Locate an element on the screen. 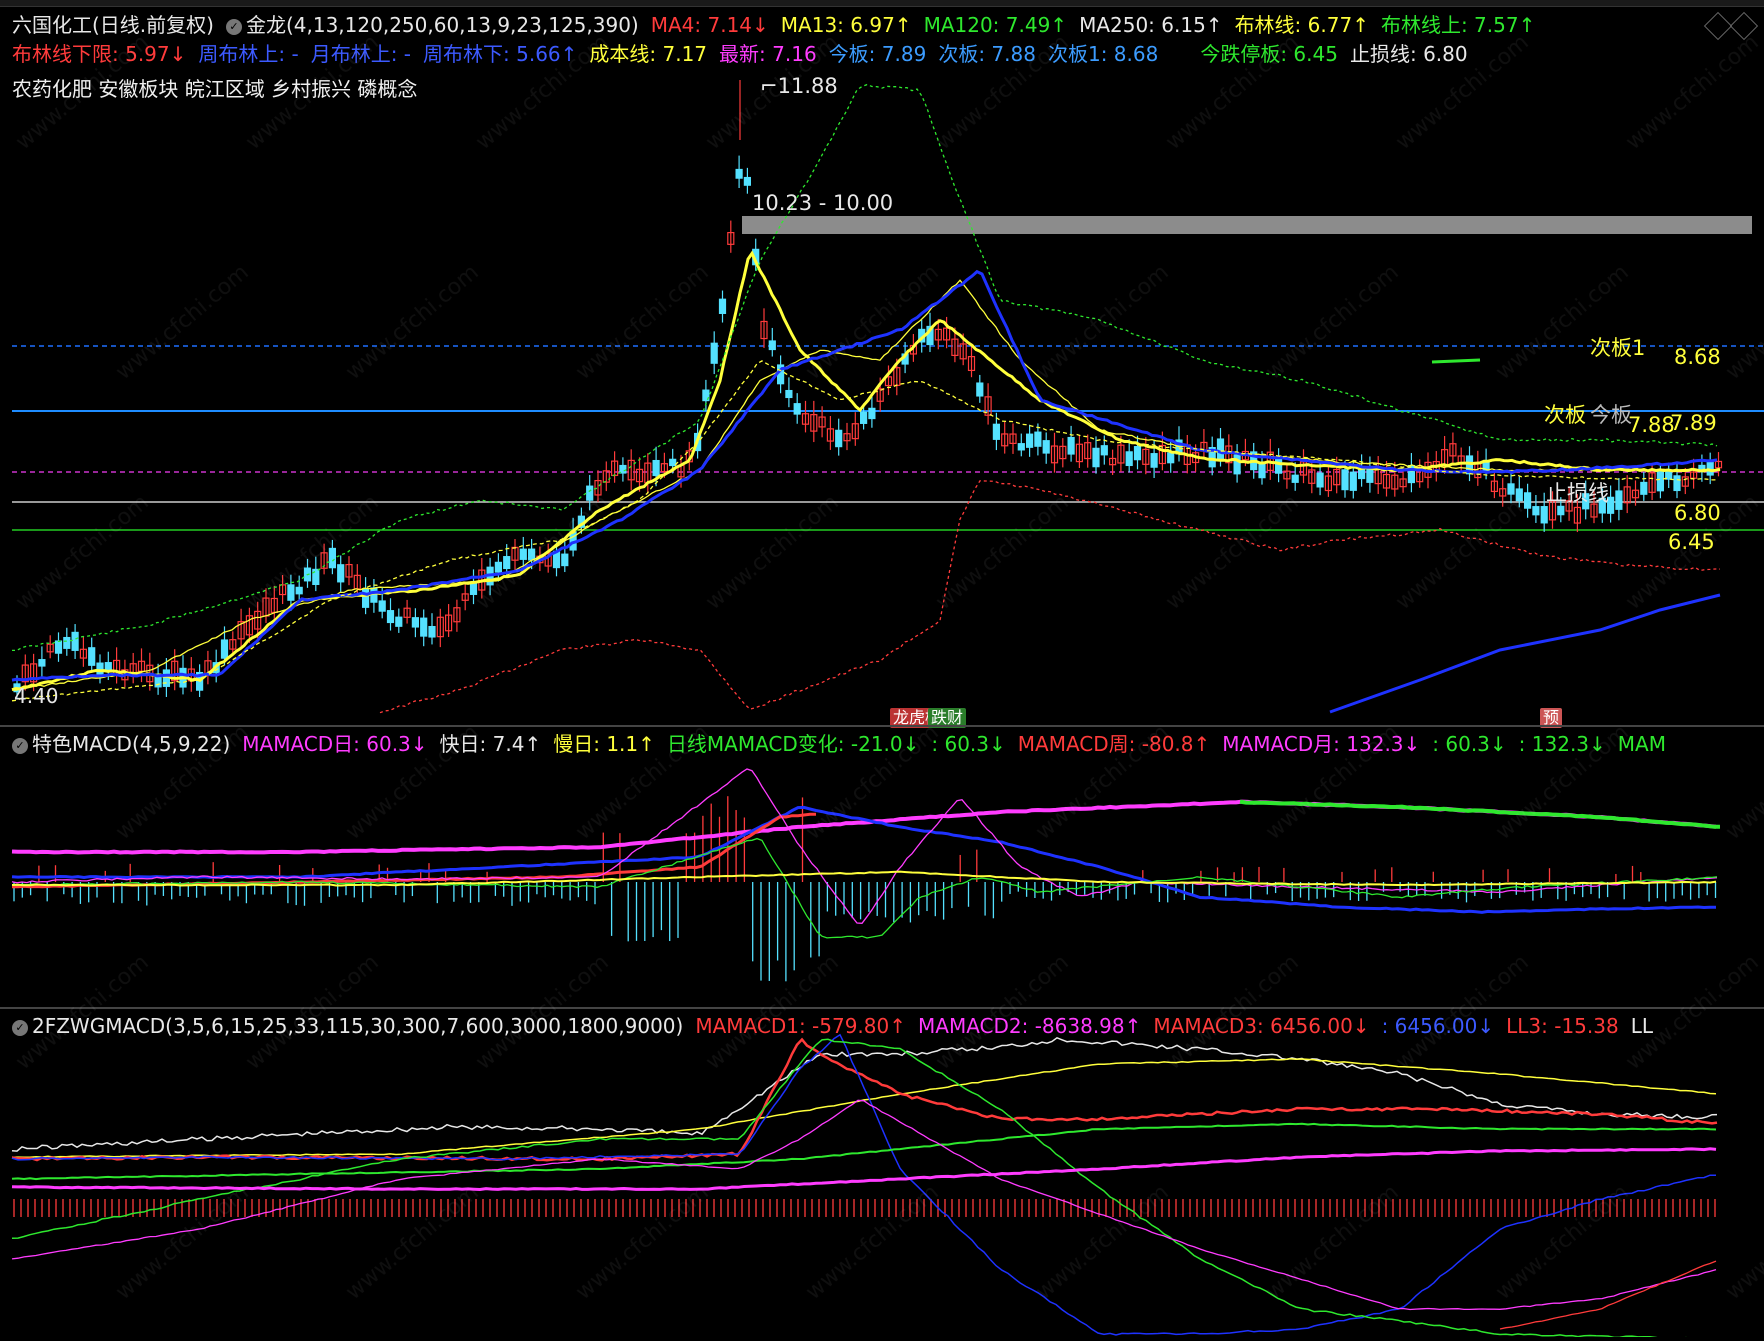  limit-down-value: 今跌停板: 6.45 is located at coordinates (1269, 54).